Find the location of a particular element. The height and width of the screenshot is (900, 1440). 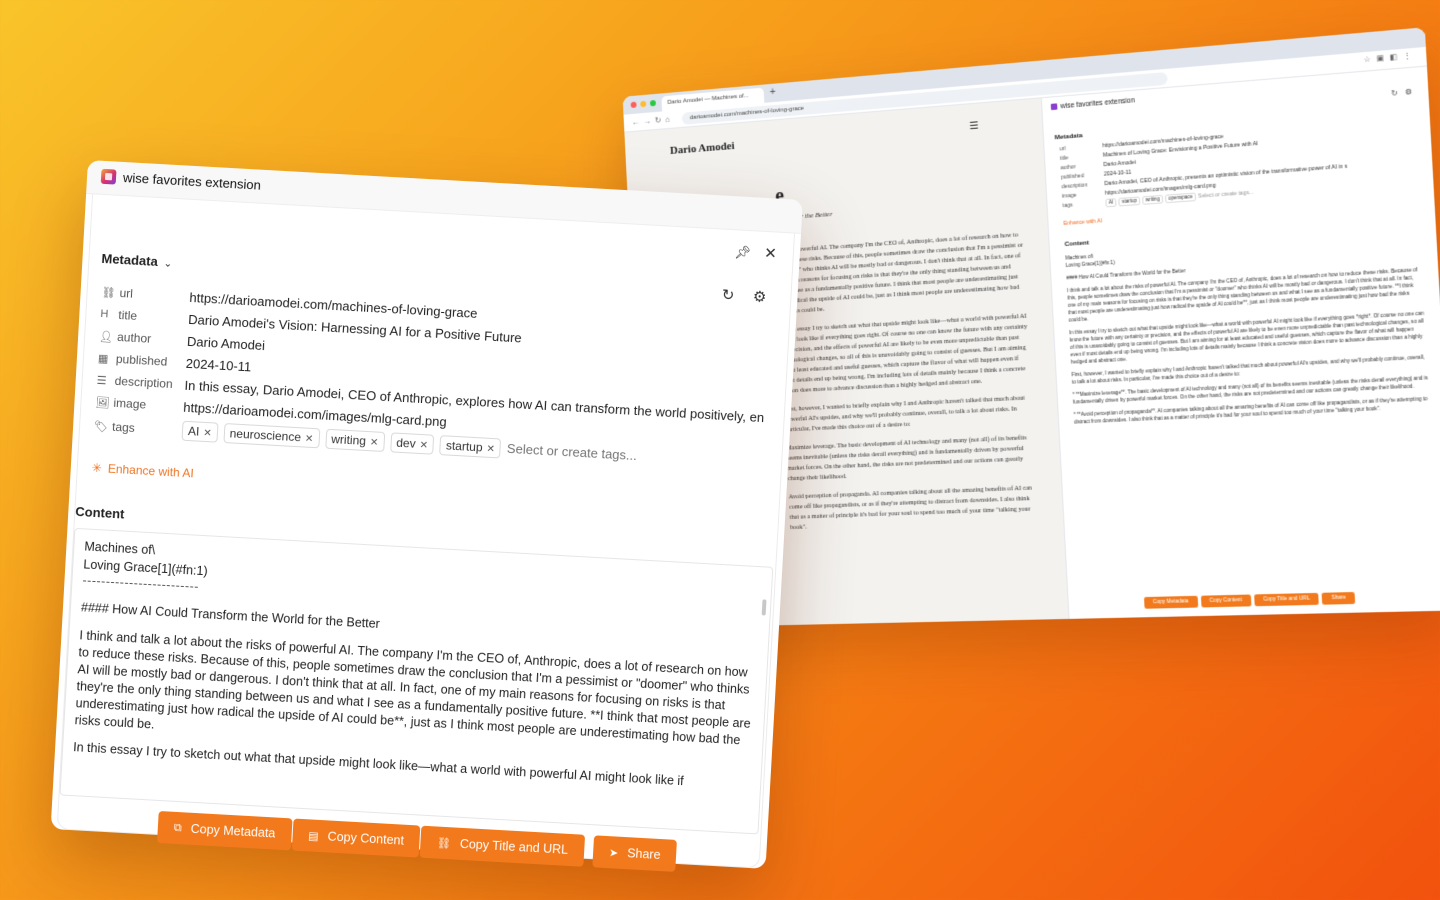

button-label: Copy Content is located at coordinates (366, 838).